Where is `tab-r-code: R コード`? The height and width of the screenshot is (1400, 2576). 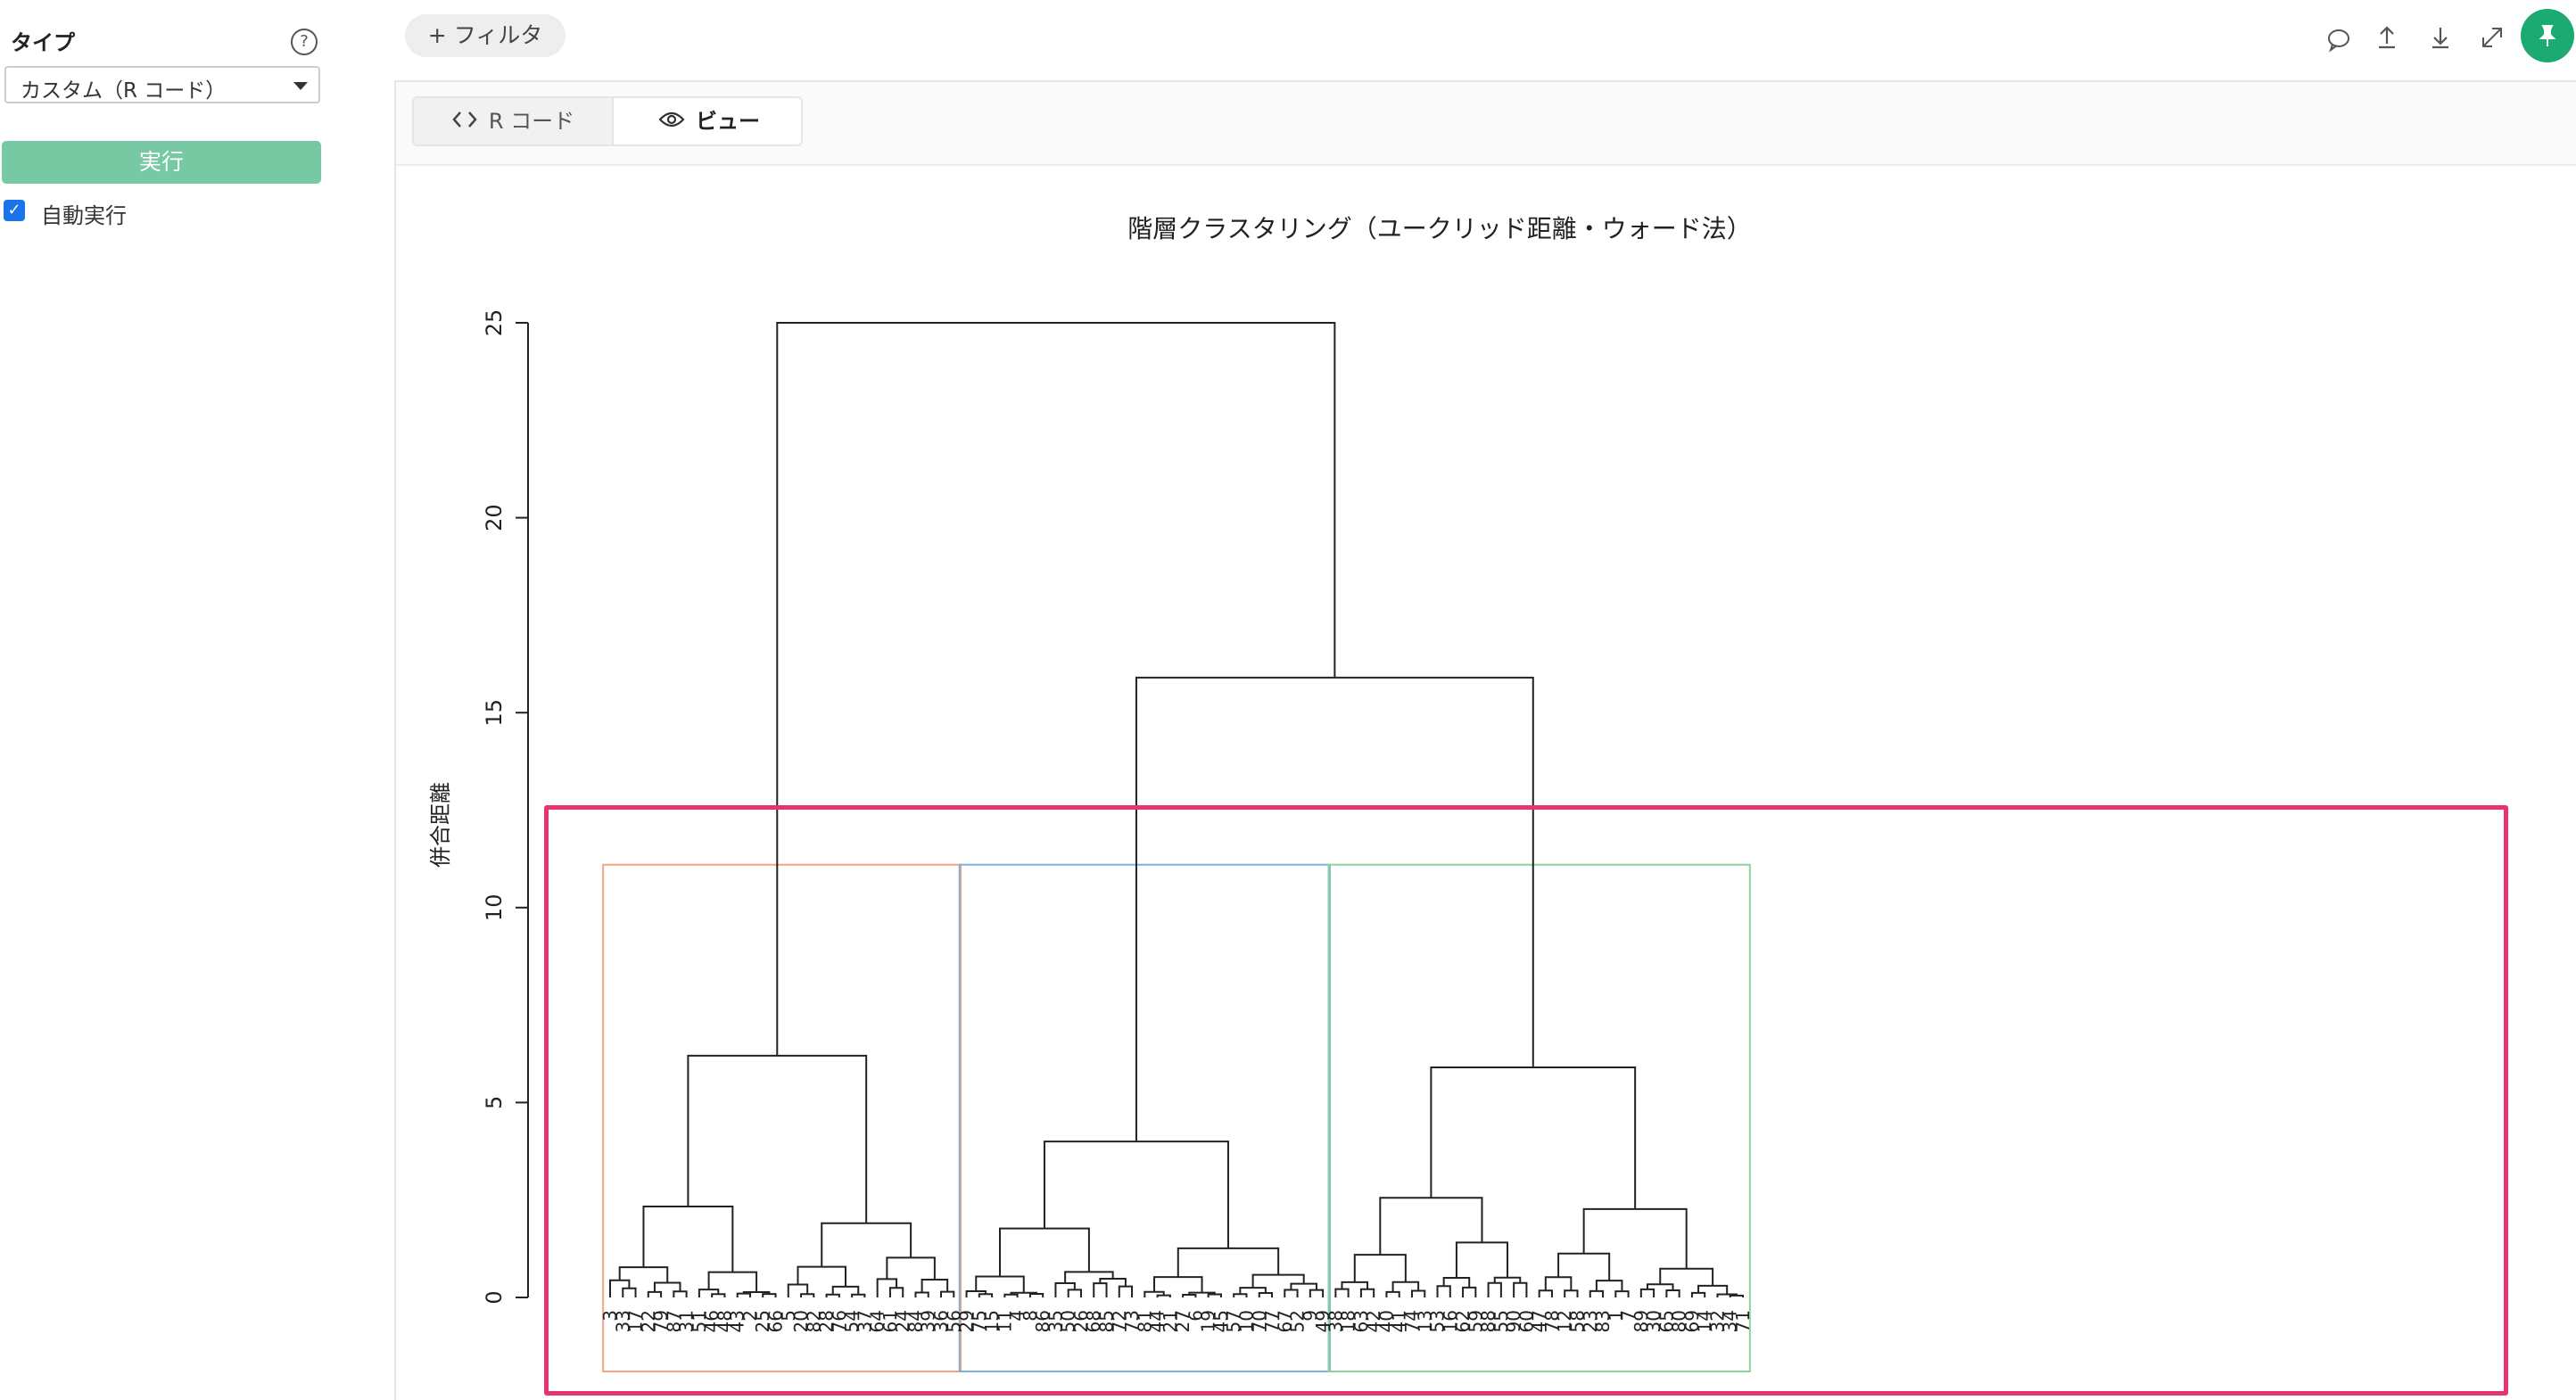 tab-r-code: R コード is located at coordinates (513, 121).